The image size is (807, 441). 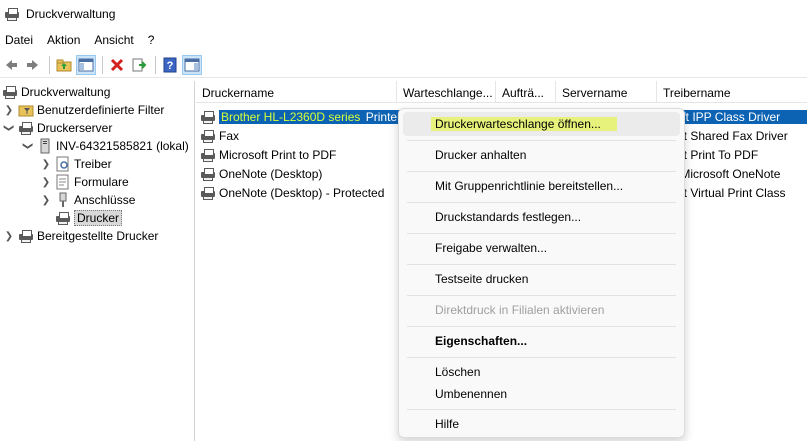 What do you see at coordinates (278, 154) in the screenshot?
I see `printer-name-cell: Microsoft Print to PDF` at bounding box center [278, 154].